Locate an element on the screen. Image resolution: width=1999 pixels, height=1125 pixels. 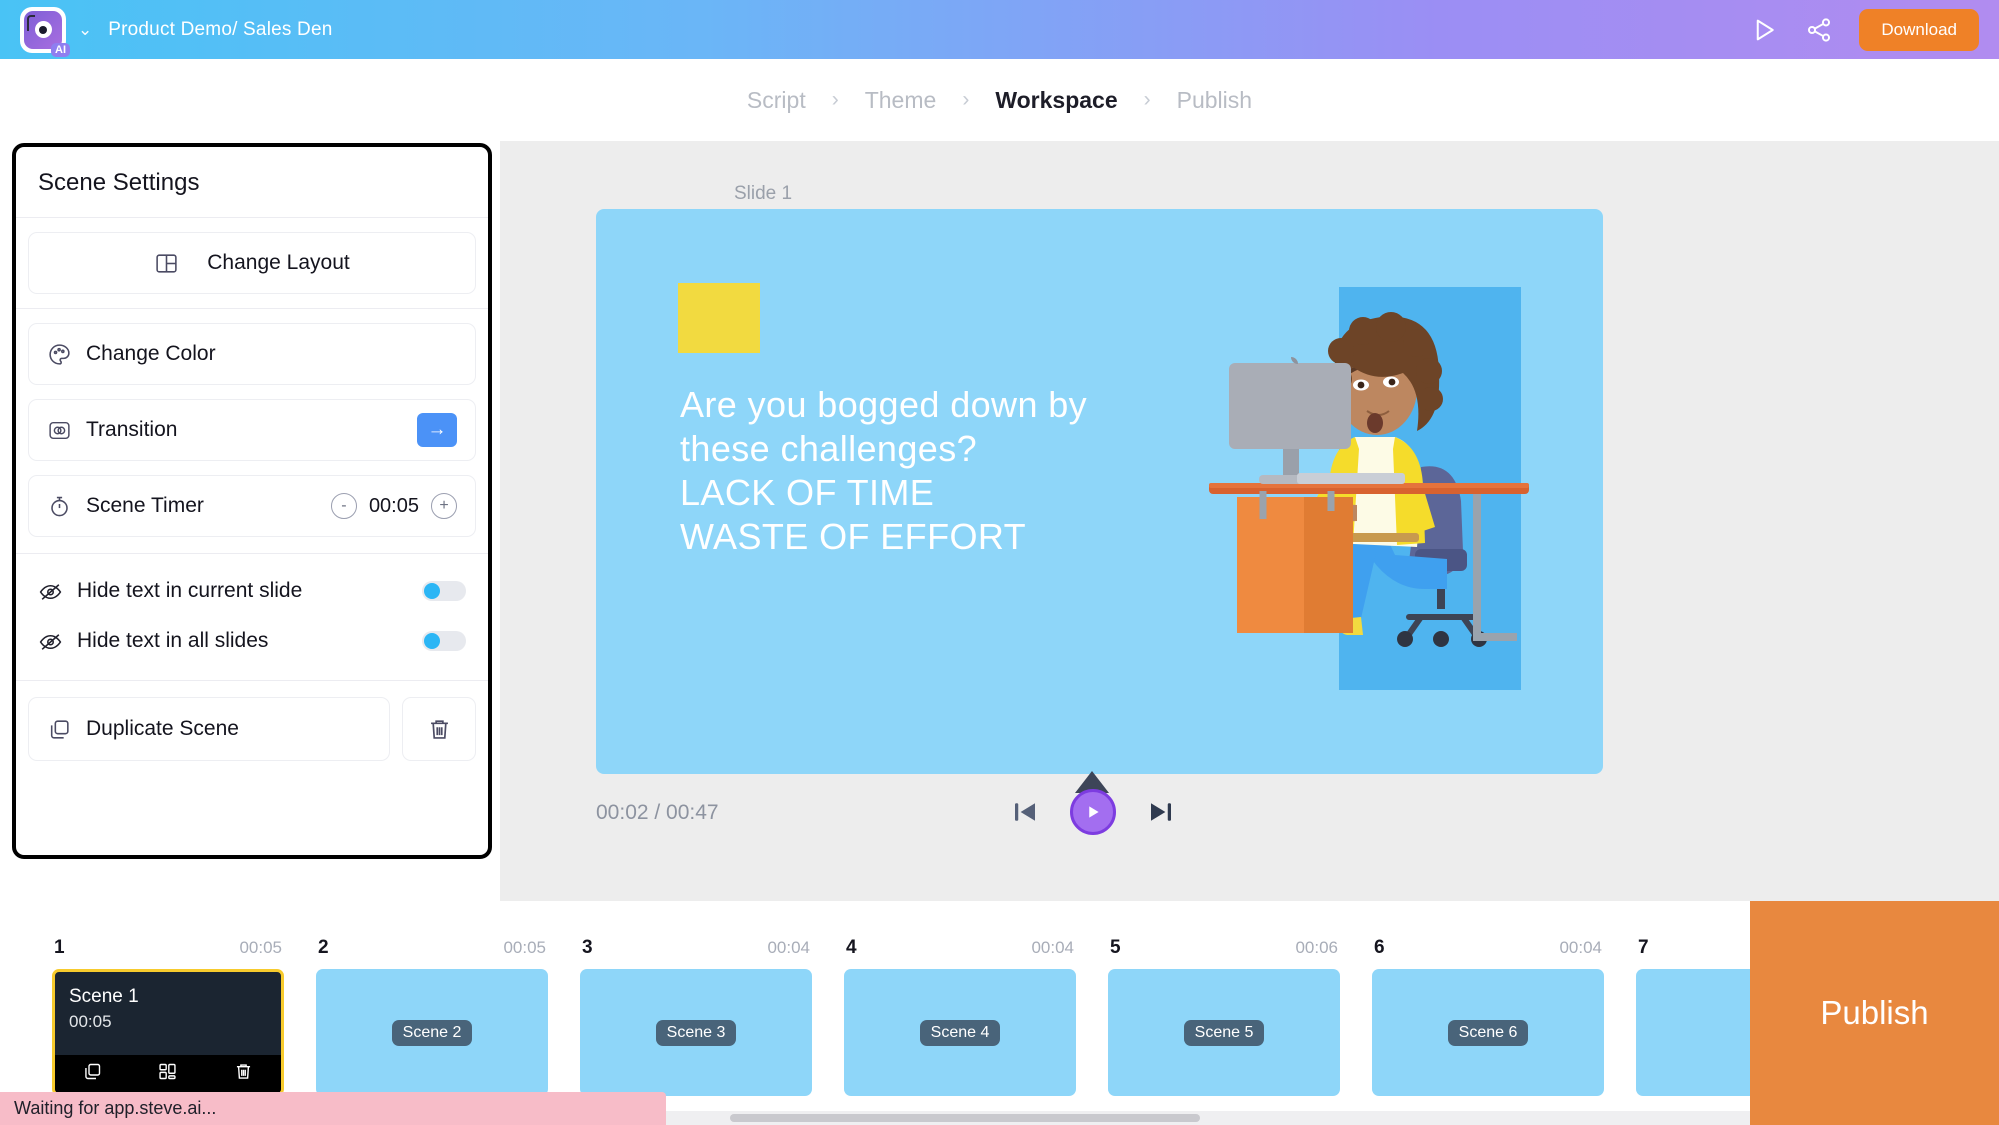
palette-icon is located at coordinates (59, 354).